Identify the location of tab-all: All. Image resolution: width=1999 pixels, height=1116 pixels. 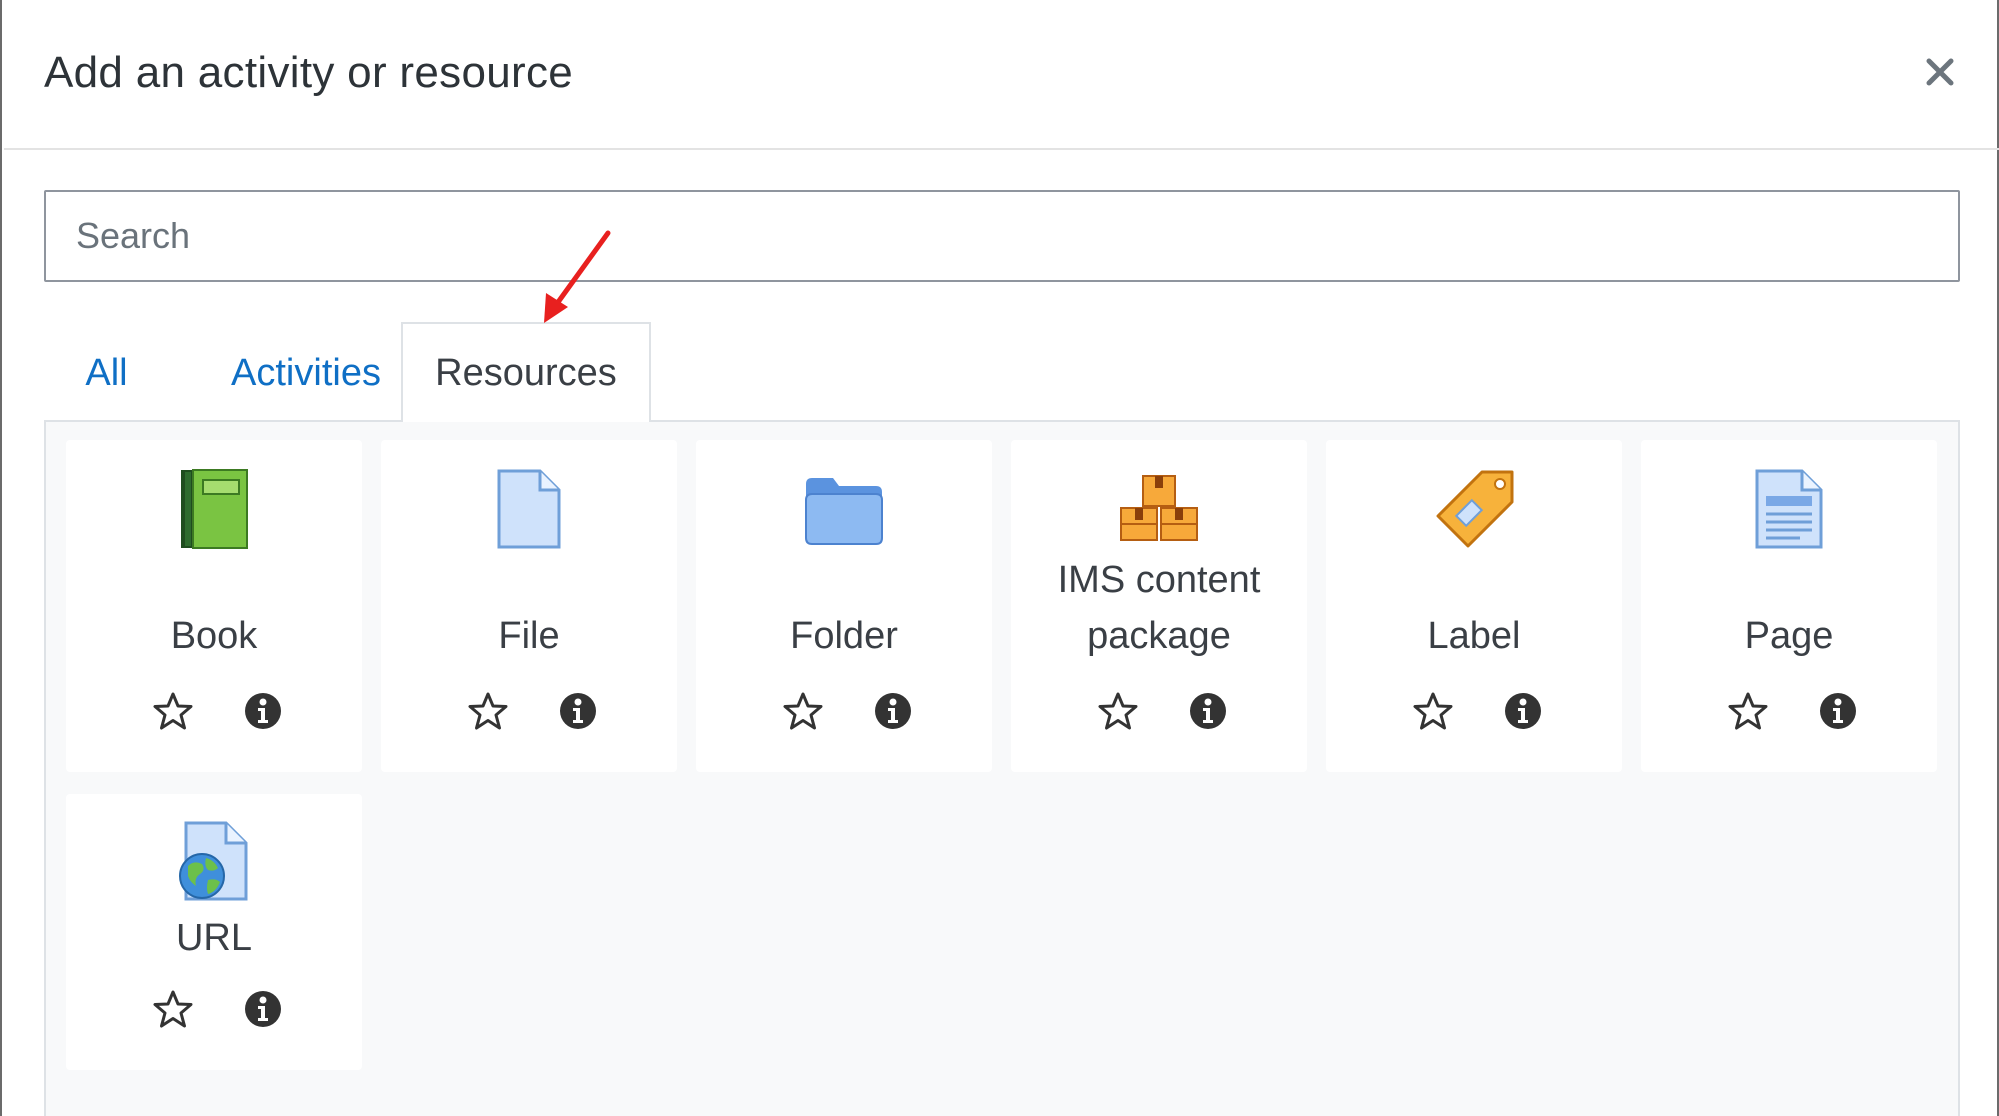
(106, 373).